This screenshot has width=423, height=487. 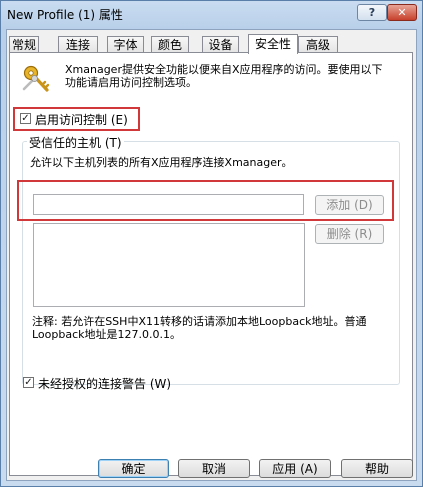 What do you see at coordinates (104, 383) in the screenshot?
I see `unauthorized-warning-label: 未经授权的连接警告 (W)` at bounding box center [104, 383].